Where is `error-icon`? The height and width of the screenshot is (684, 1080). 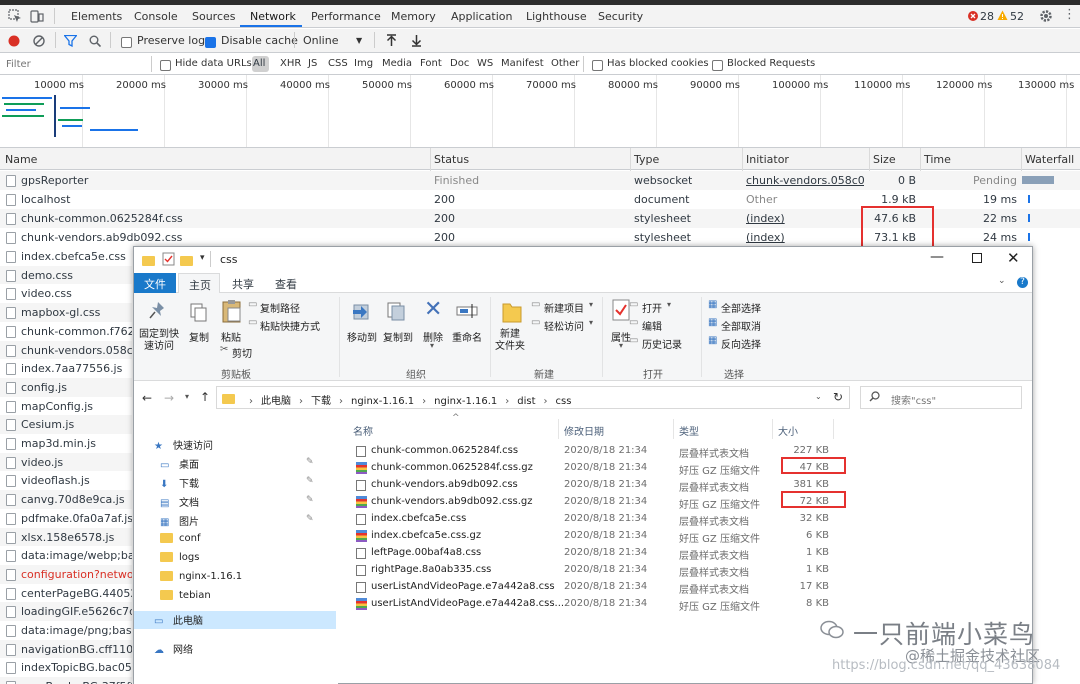 error-icon is located at coordinates (973, 16).